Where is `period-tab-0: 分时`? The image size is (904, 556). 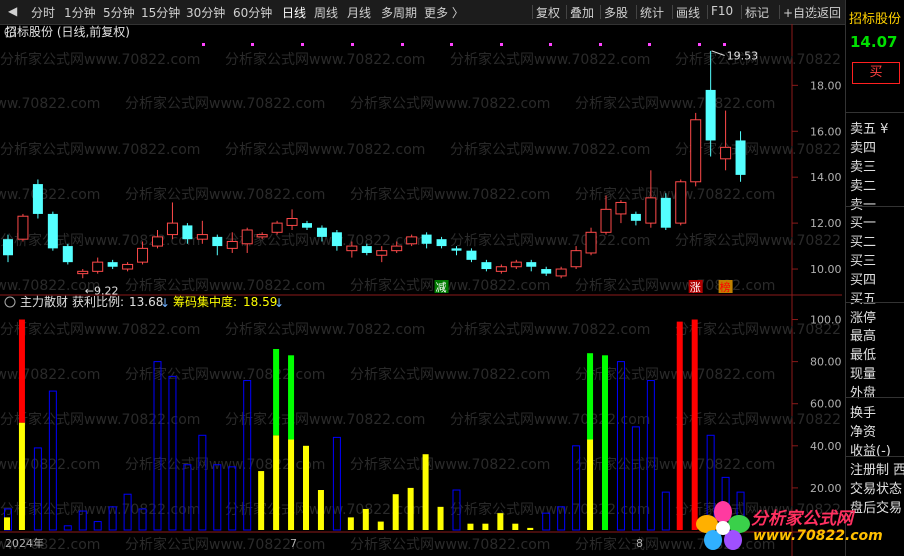
period-tab-0: 分时 is located at coordinates (43, 12).